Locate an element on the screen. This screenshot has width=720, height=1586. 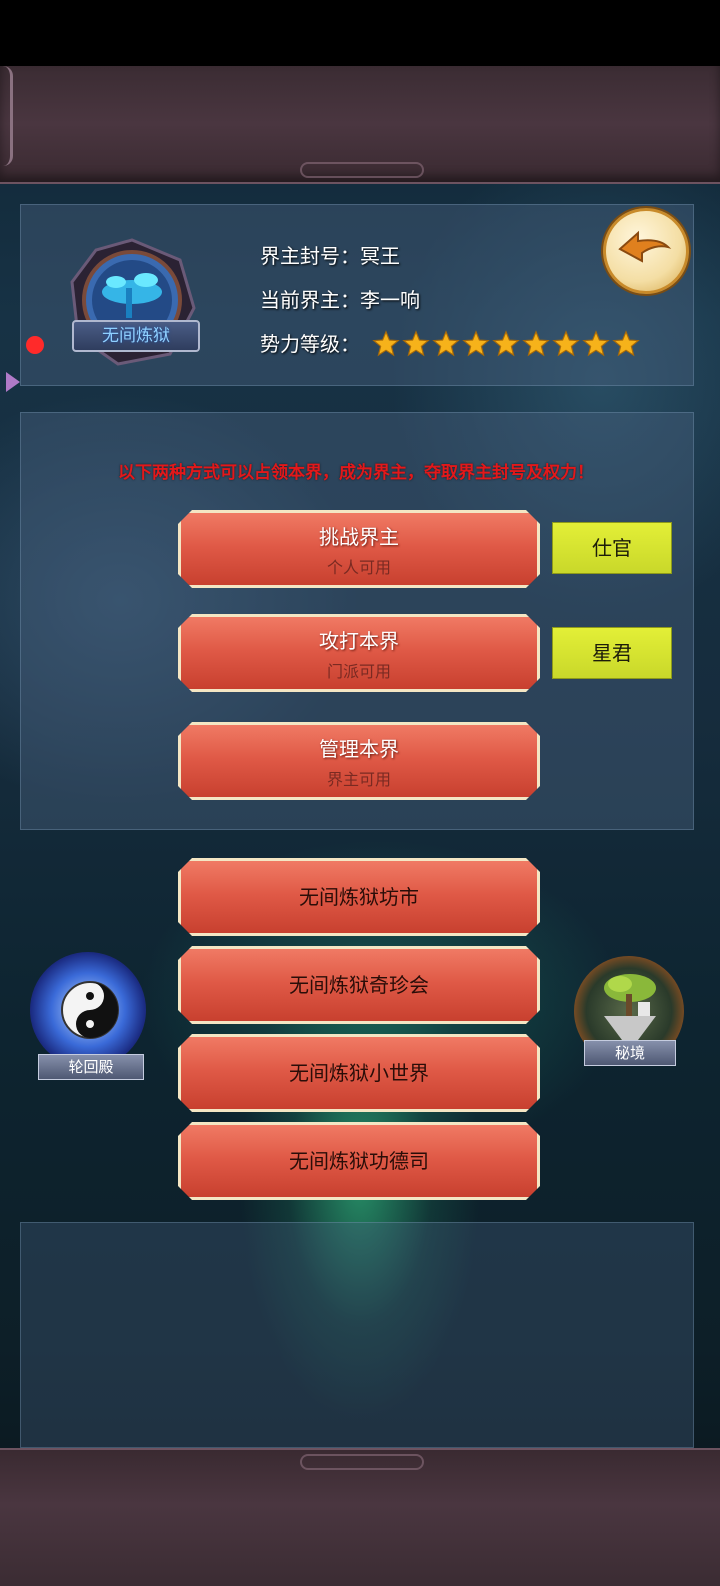
challenge-lord-sub: 个人可用 is located at coordinates (358, 567).